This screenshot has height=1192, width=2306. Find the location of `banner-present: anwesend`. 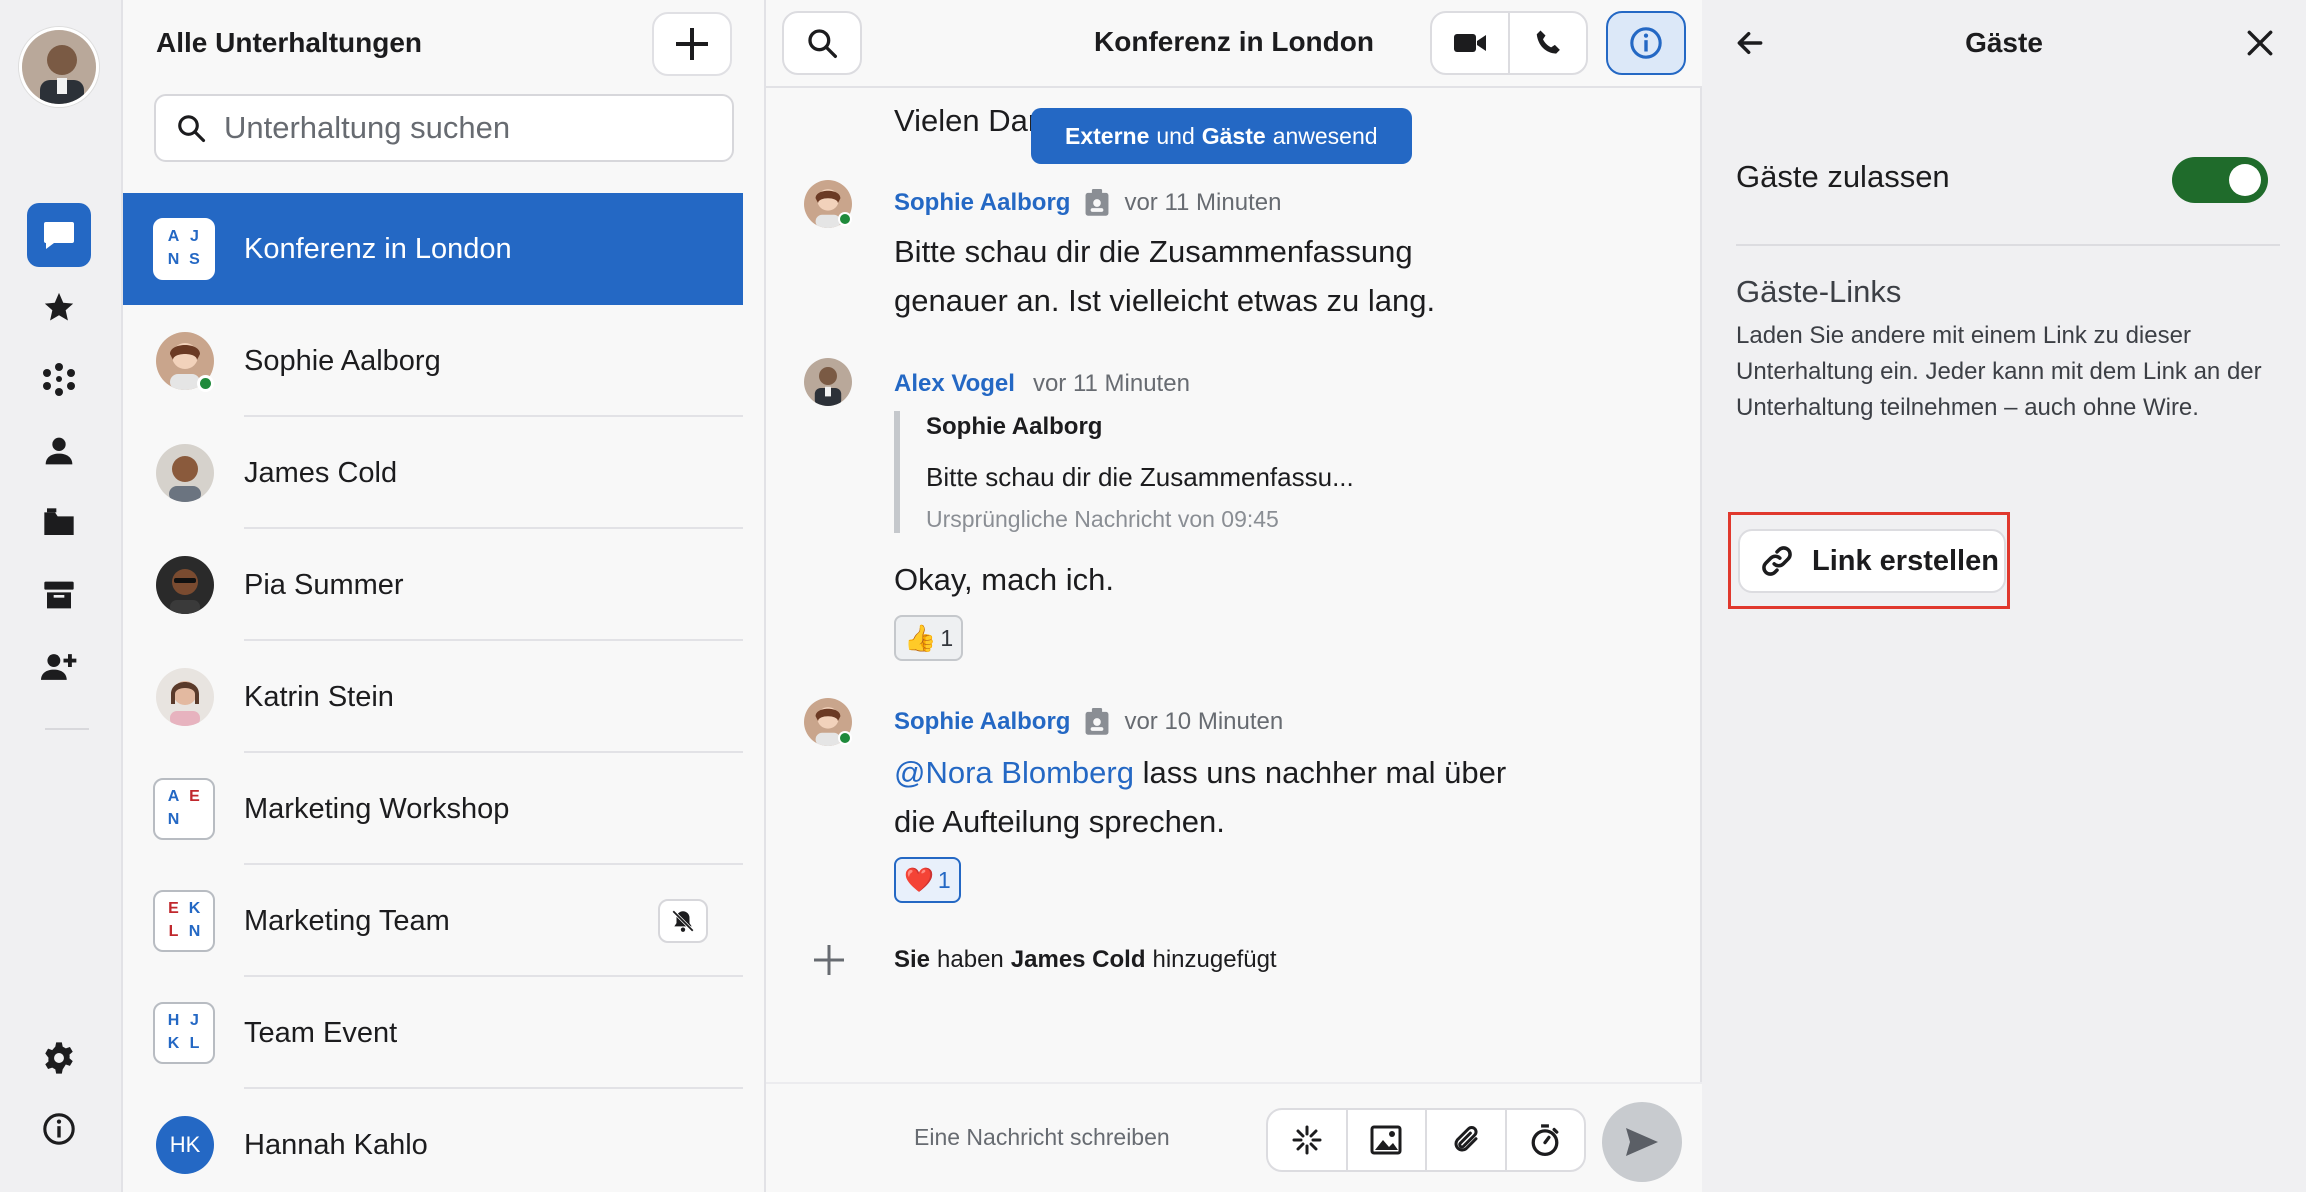

banner-present: anwesend is located at coordinates (1325, 135).